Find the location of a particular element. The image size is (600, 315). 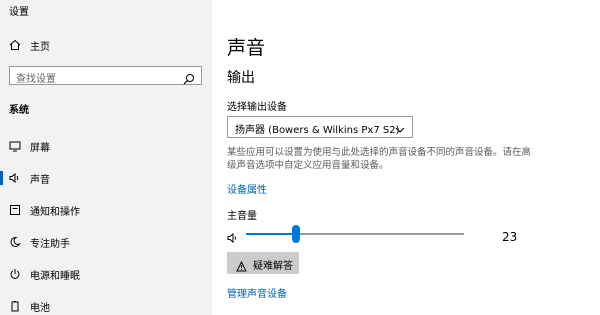

slider-fill is located at coordinates (271, 234).